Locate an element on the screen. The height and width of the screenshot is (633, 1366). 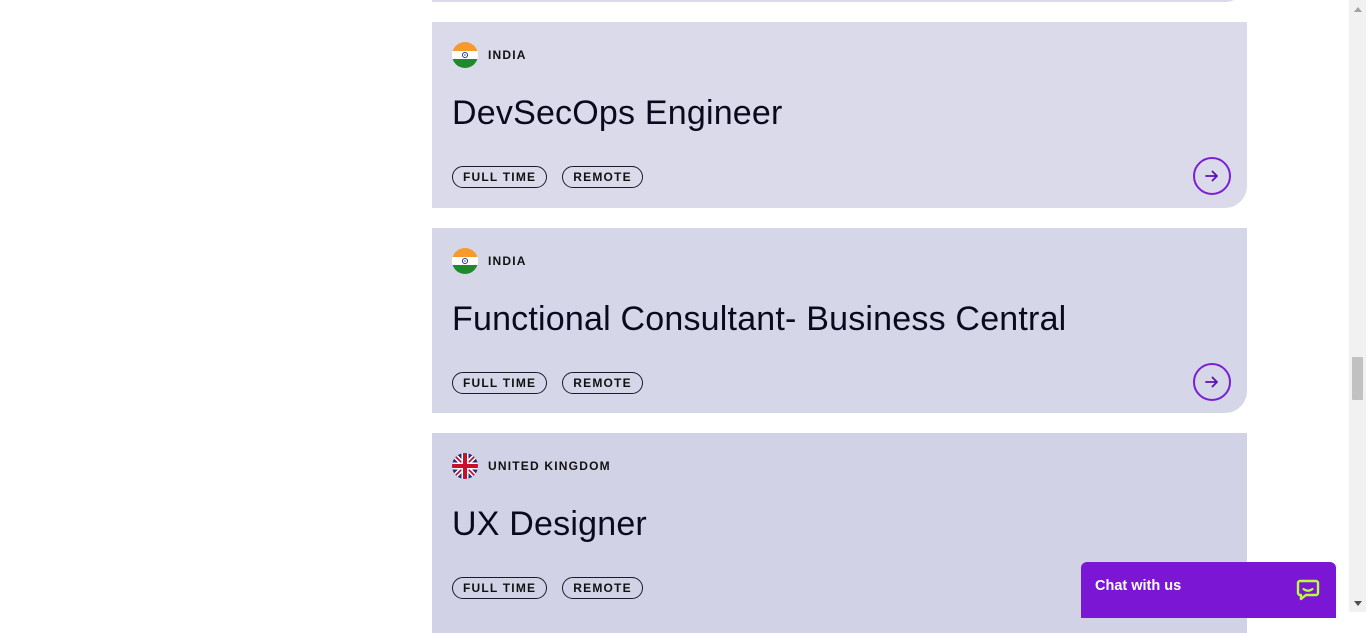
scrollbar-thumb is located at coordinates (1357, 378).